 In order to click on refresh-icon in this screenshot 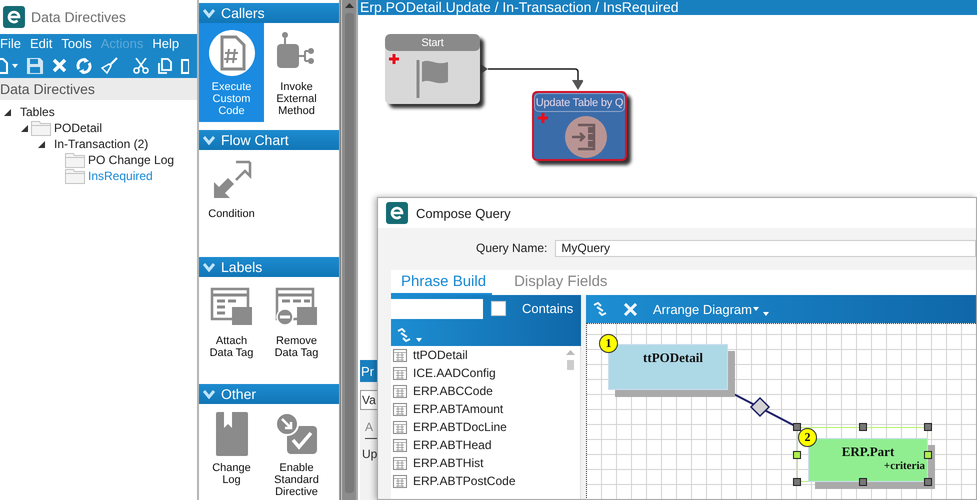, I will do `click(84, 66)`.